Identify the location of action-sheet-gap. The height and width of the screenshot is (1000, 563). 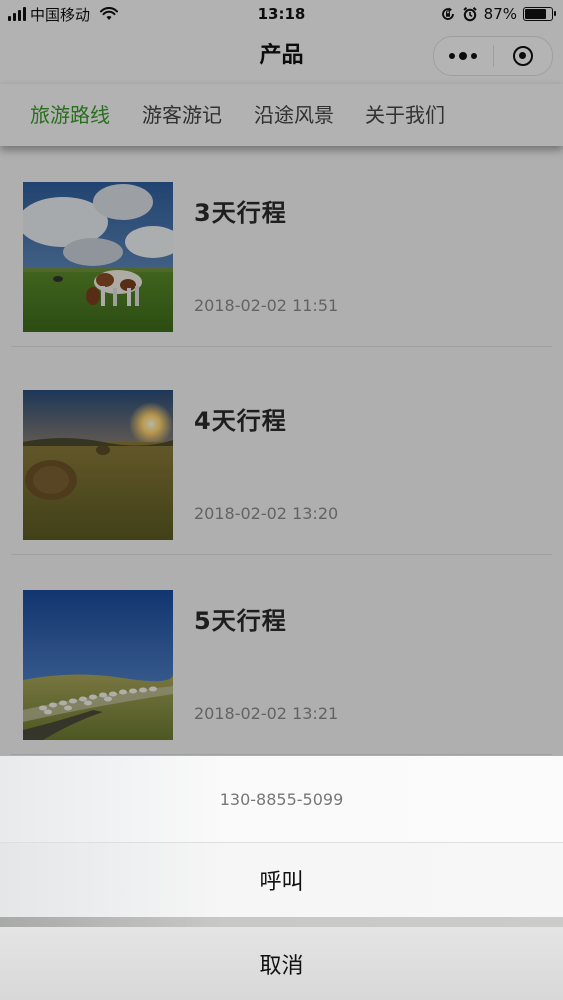
(281, 922).